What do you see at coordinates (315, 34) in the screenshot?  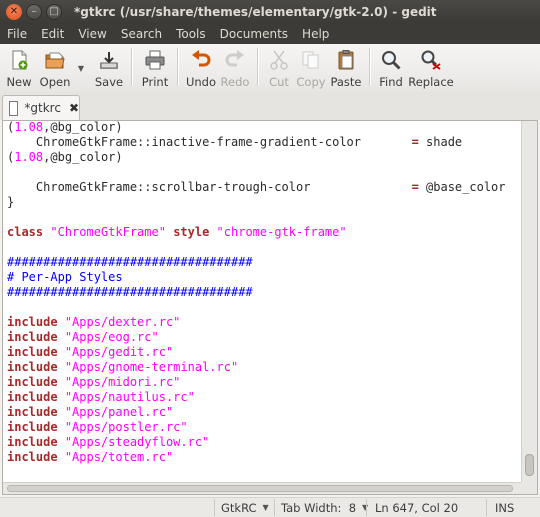 I see `menu-help: Help` at bounding box center [315, 34].